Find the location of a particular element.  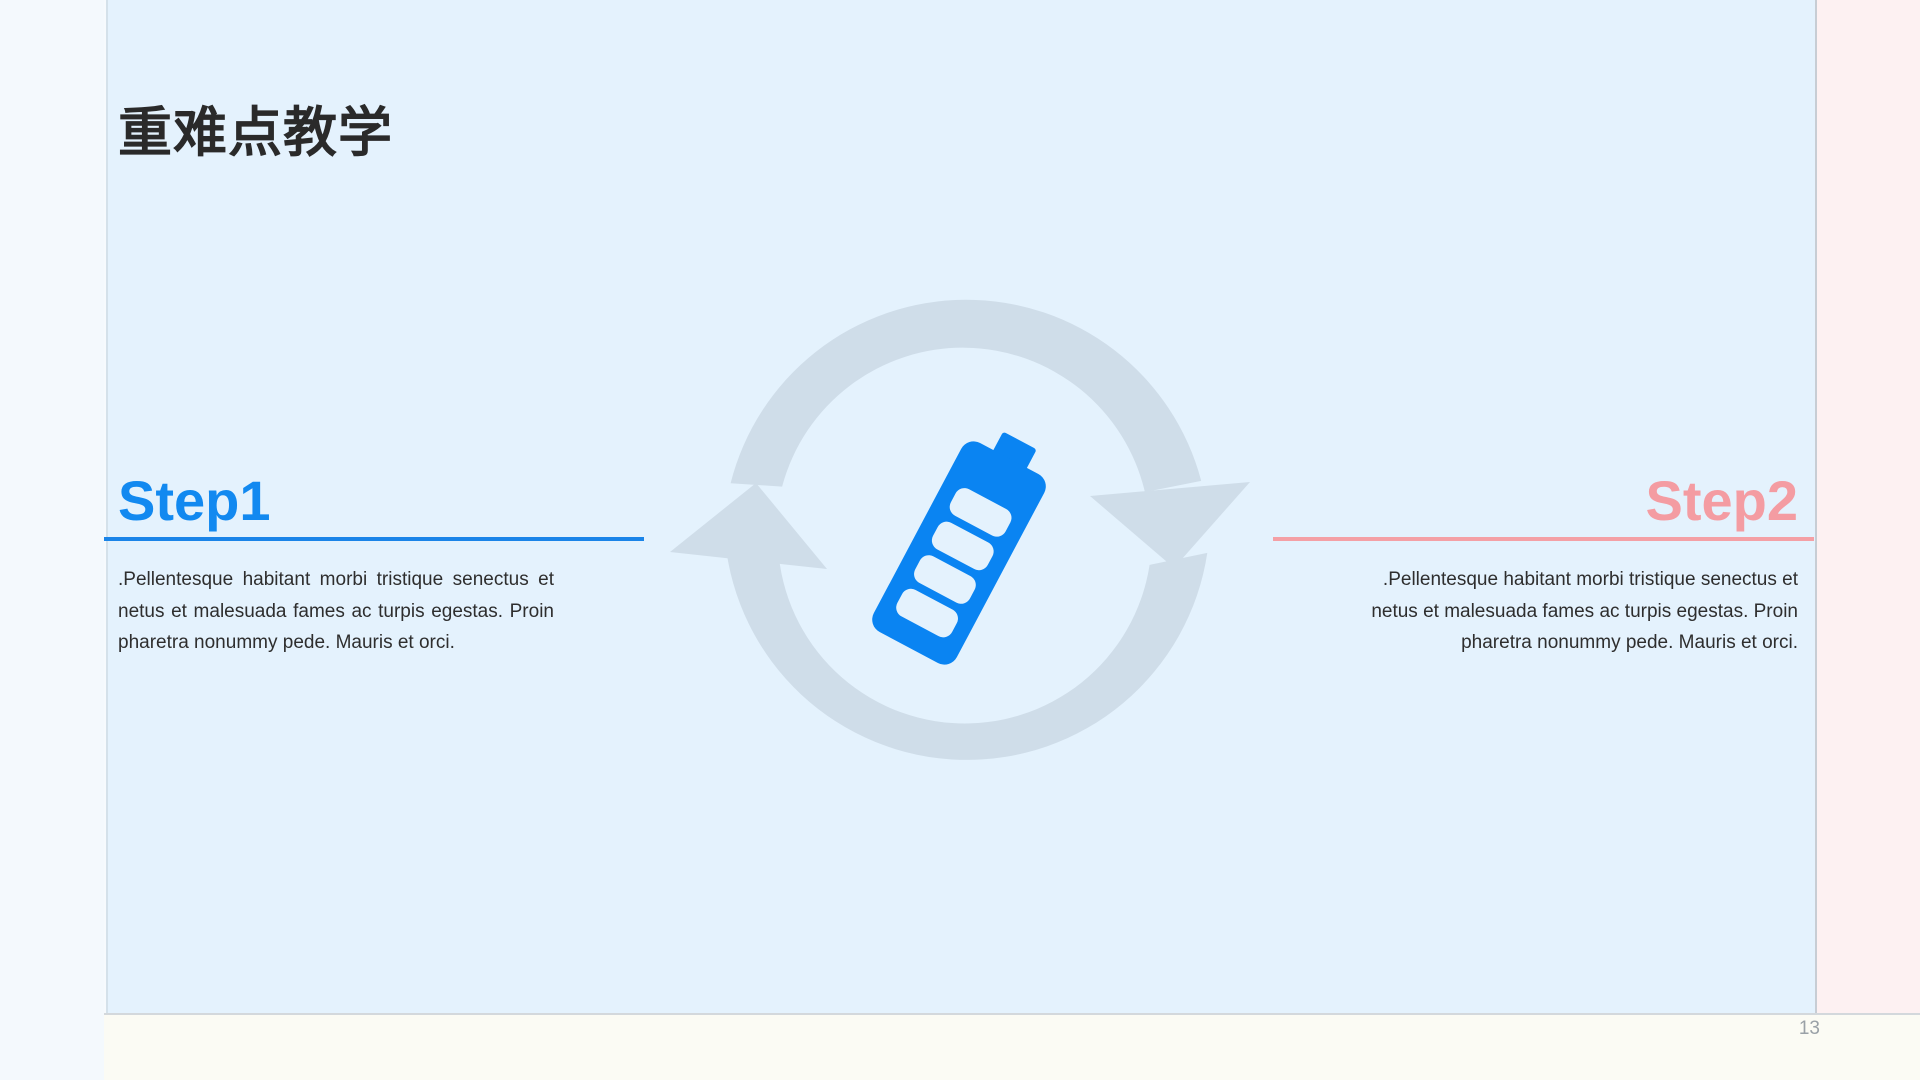

step2-heading: Step2 is located at coordinates (1722, 500).